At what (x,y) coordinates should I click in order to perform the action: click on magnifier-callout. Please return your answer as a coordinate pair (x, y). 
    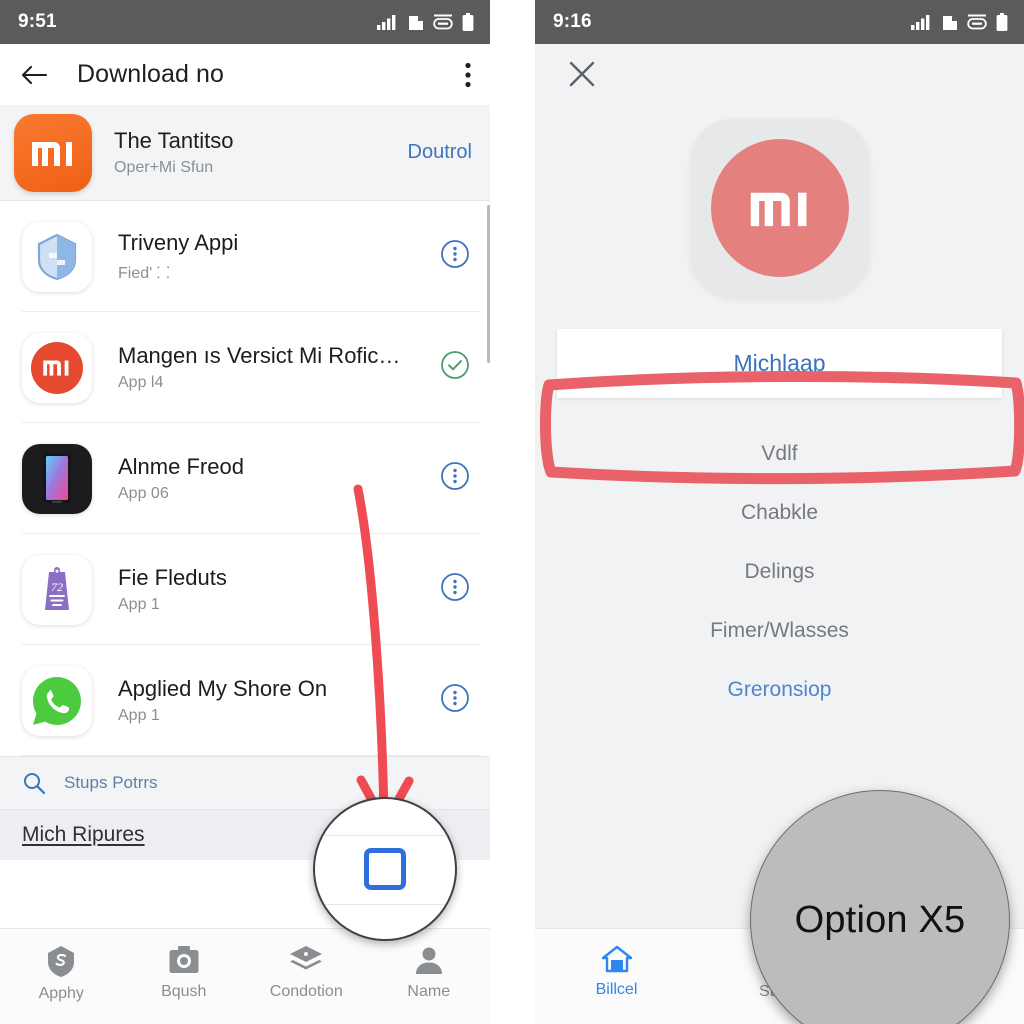
    Looking at the image, I should click on (385, 869).